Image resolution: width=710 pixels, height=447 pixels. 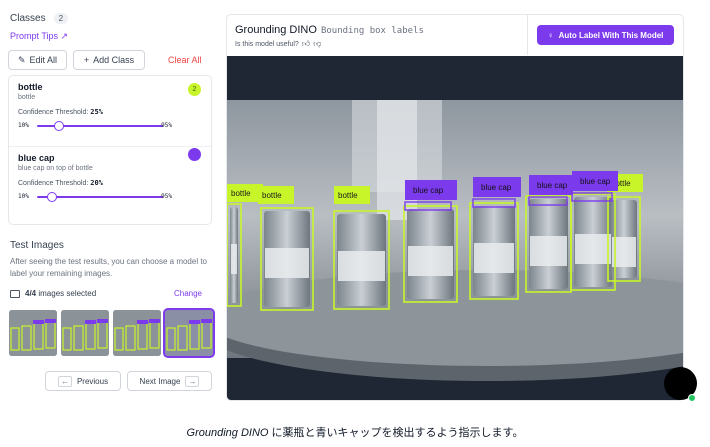 What do you see at coordinates (92, 381) in the screenshot?
I see `previous-label: Previous` at bounding box center [92, 381].